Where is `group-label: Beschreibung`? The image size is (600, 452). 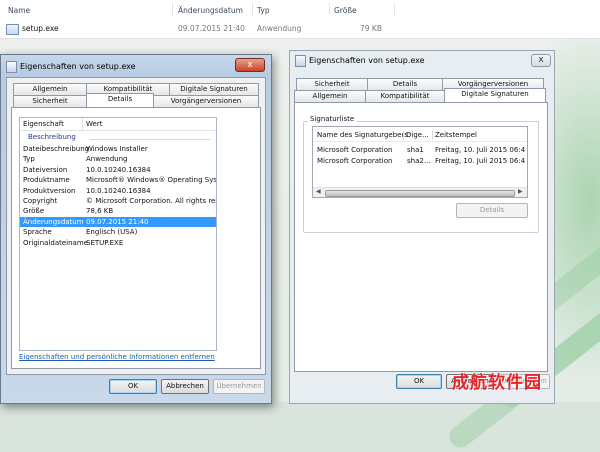
group-label: Beschreibung is located at coordinates (52, 137).